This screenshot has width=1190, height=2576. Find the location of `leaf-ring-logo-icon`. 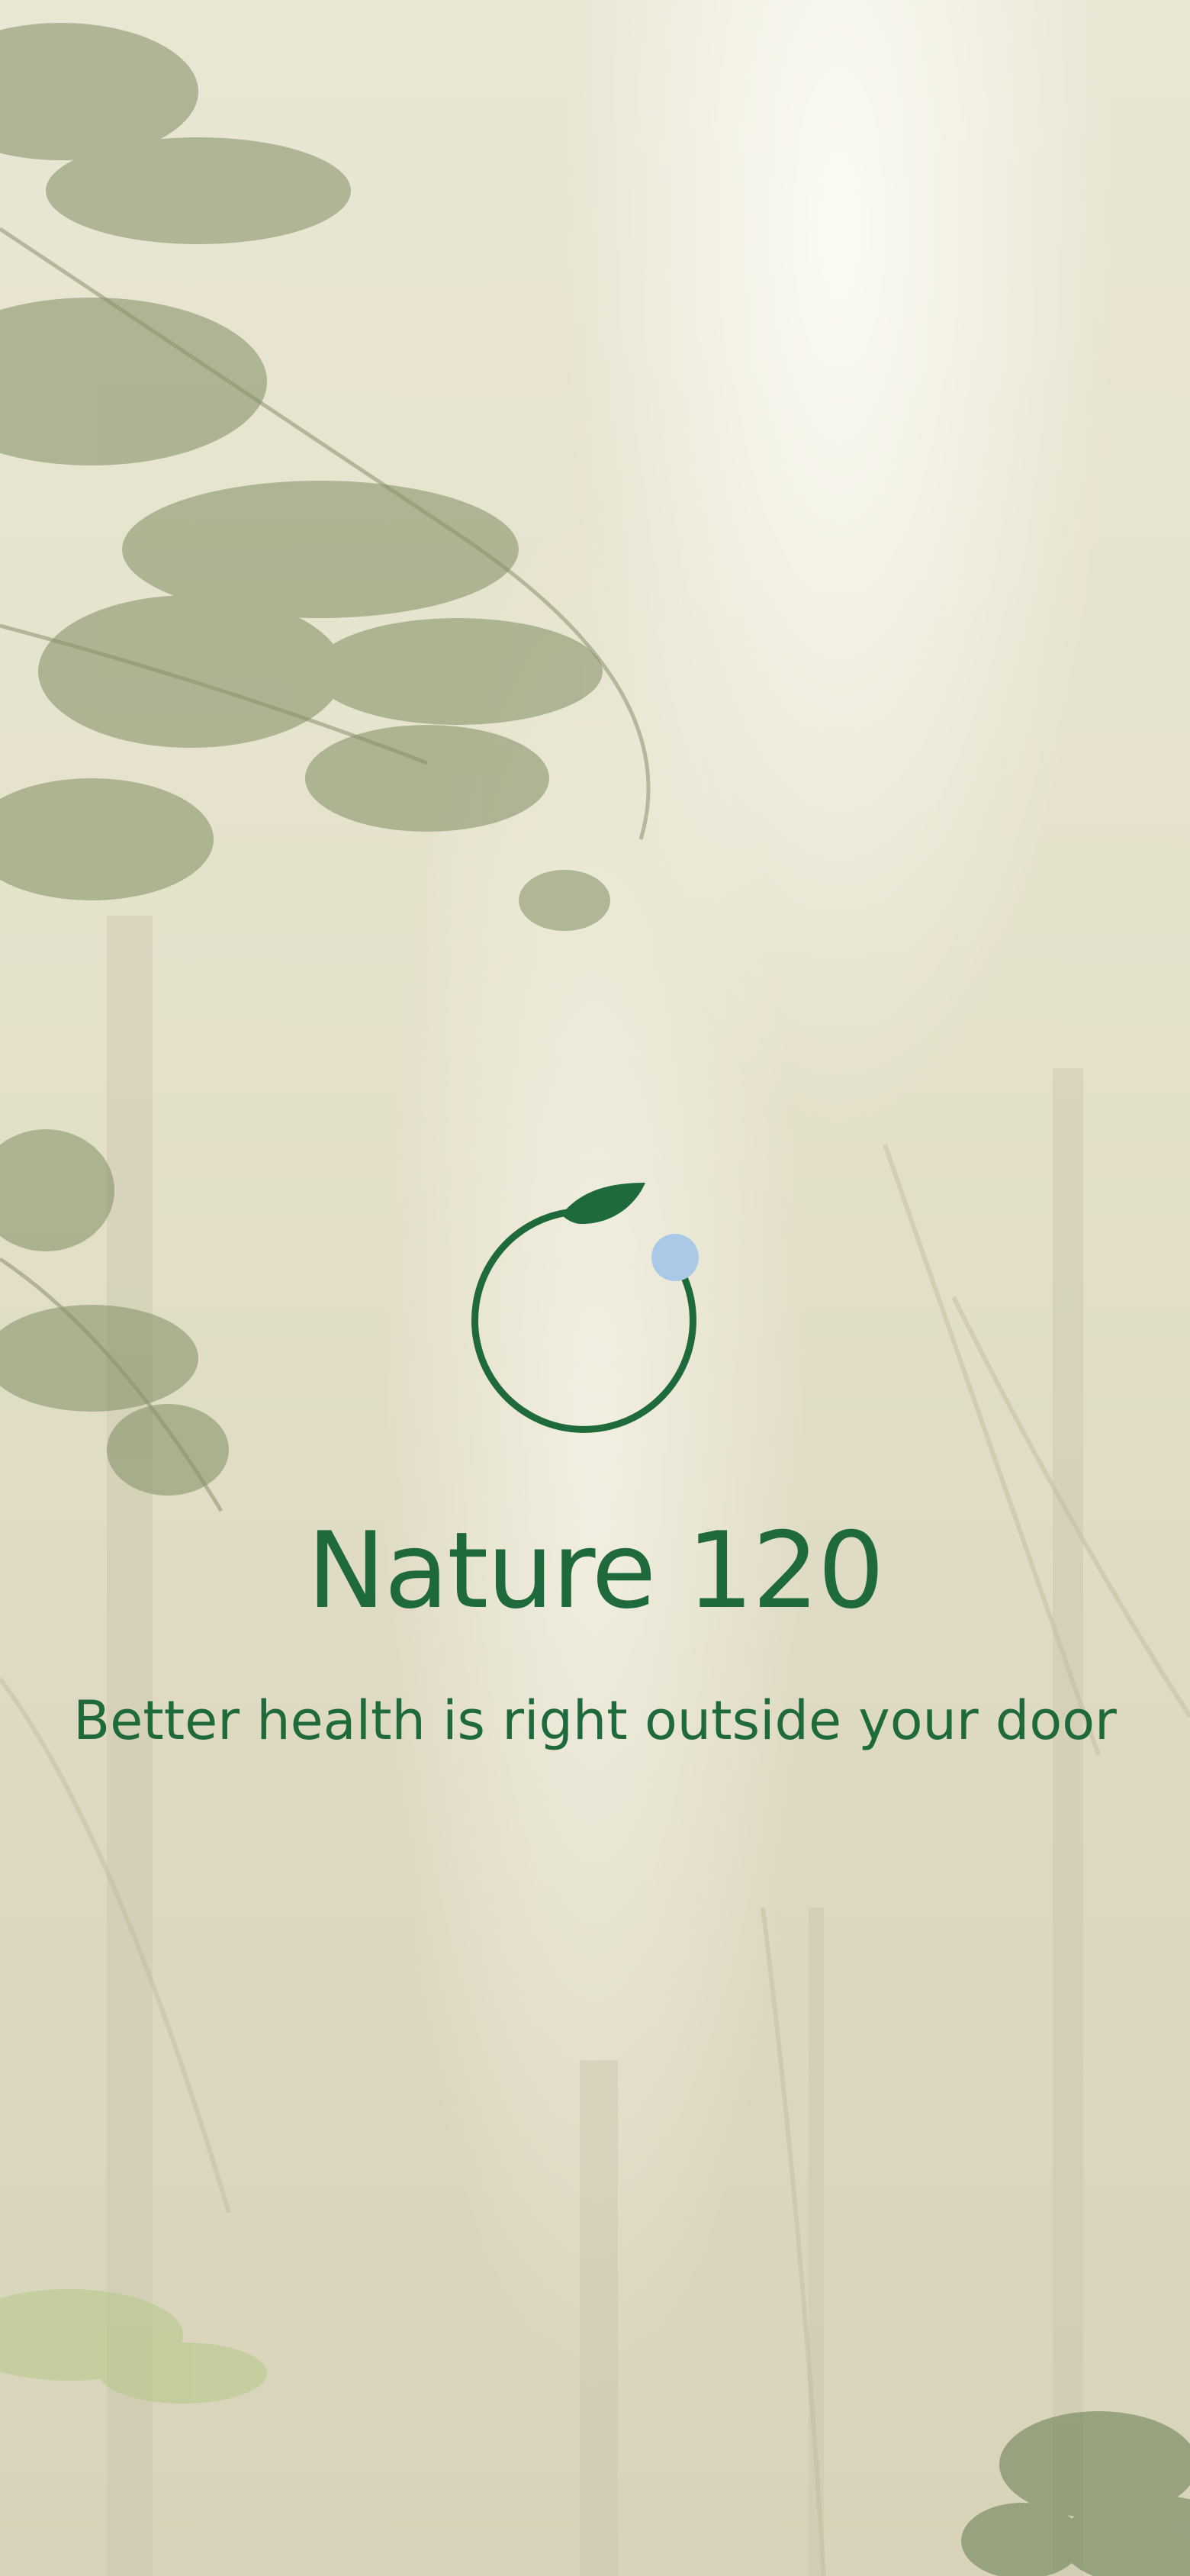

leaf-ring-logo-icon is located at coordinates (585, 1308).